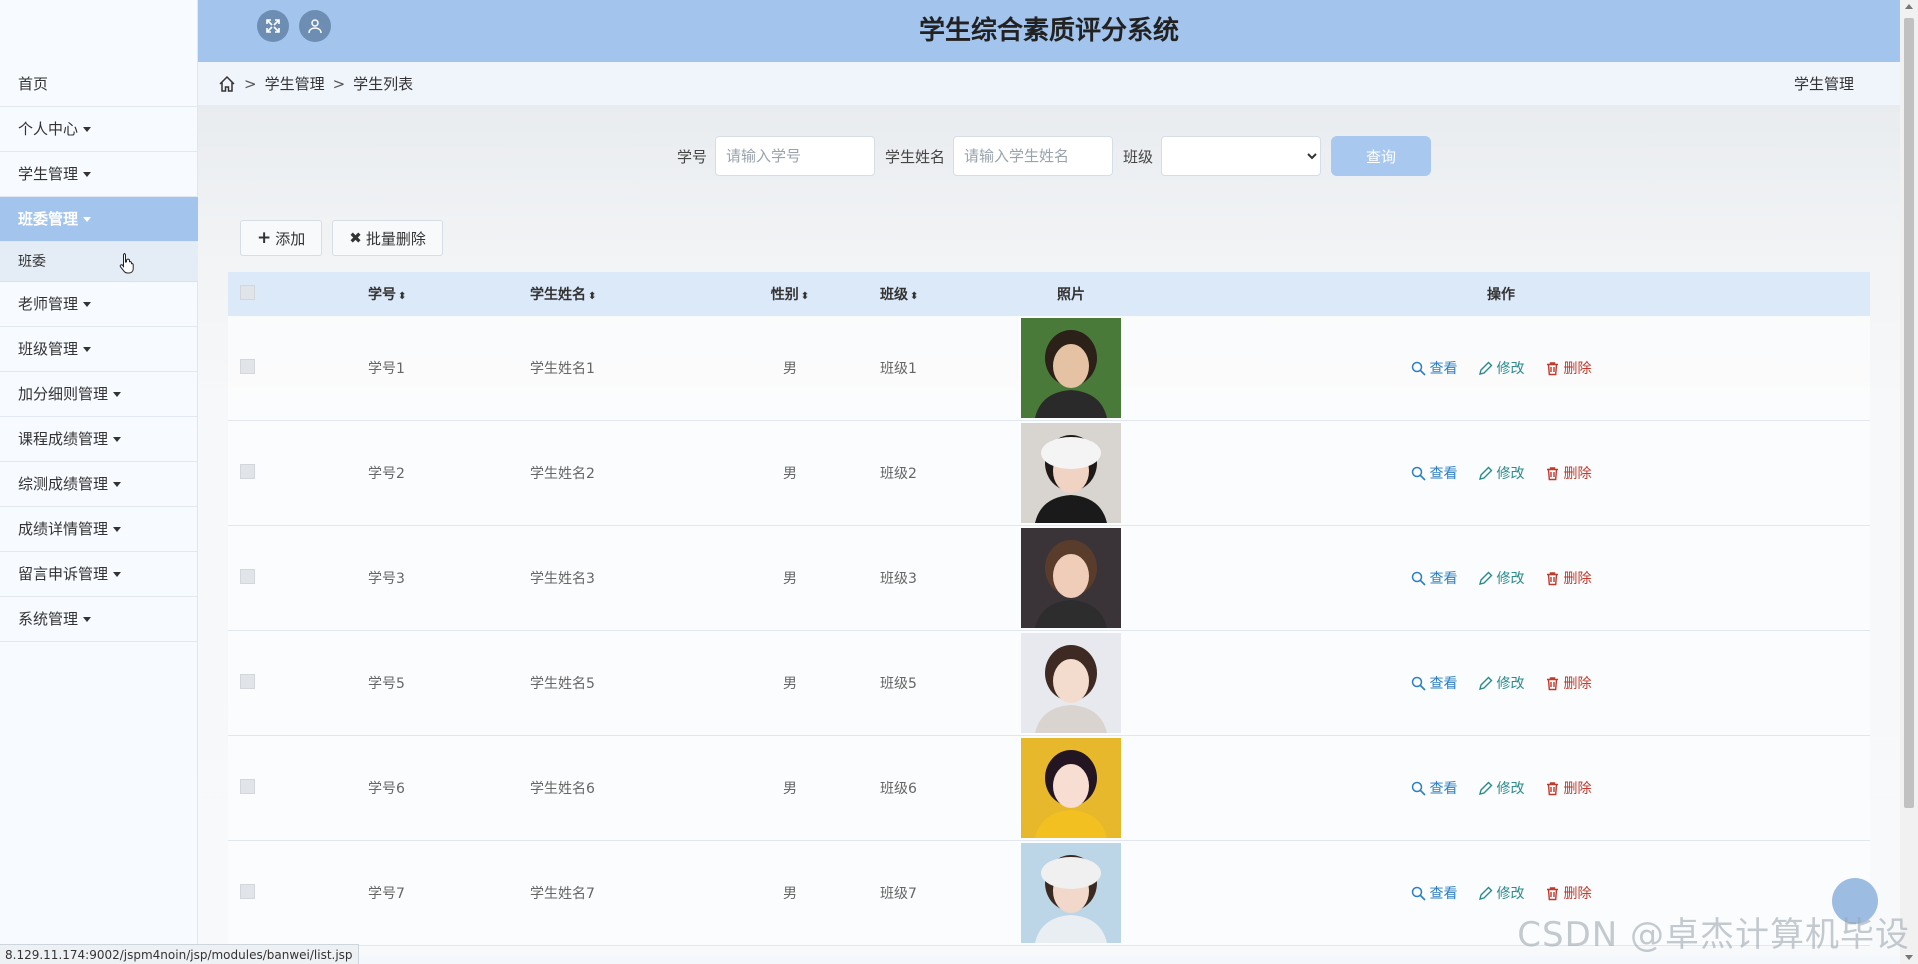 This screenshot has height=964, width=1918. Describe the element at coordinates (1241, 156) in the screenshot. I see `class-select` at that location.